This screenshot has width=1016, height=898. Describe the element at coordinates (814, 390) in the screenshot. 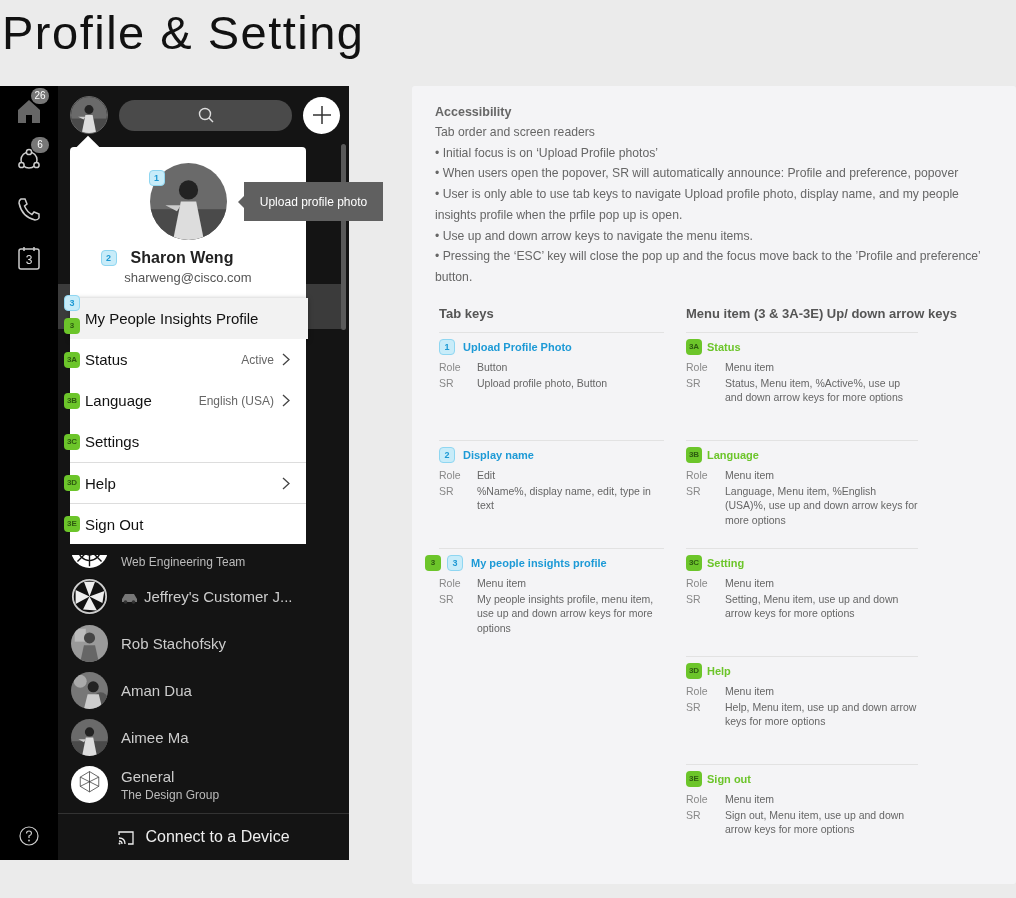

I see `field-value: Status, Menu item, %Active%, use up and down arrow keys for more options` at that location.